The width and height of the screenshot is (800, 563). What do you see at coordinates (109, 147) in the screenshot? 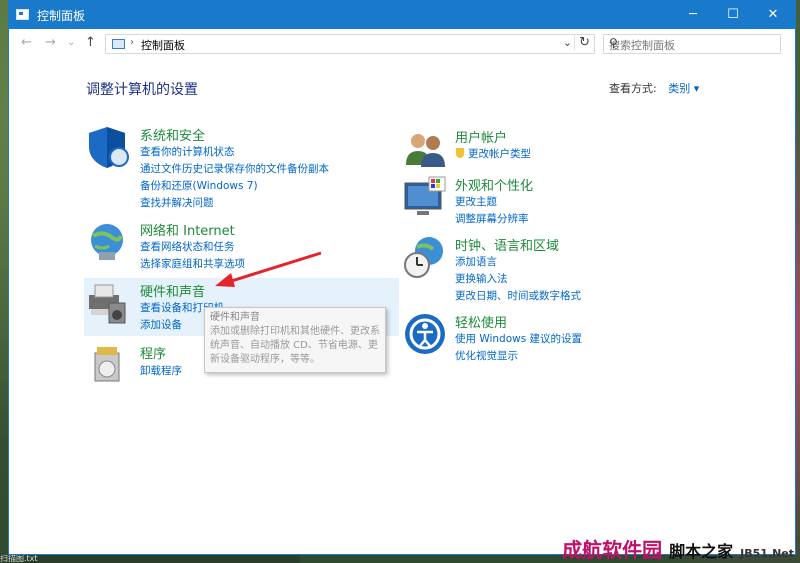
I see `shield-icon` at bounding box center [109, 147].